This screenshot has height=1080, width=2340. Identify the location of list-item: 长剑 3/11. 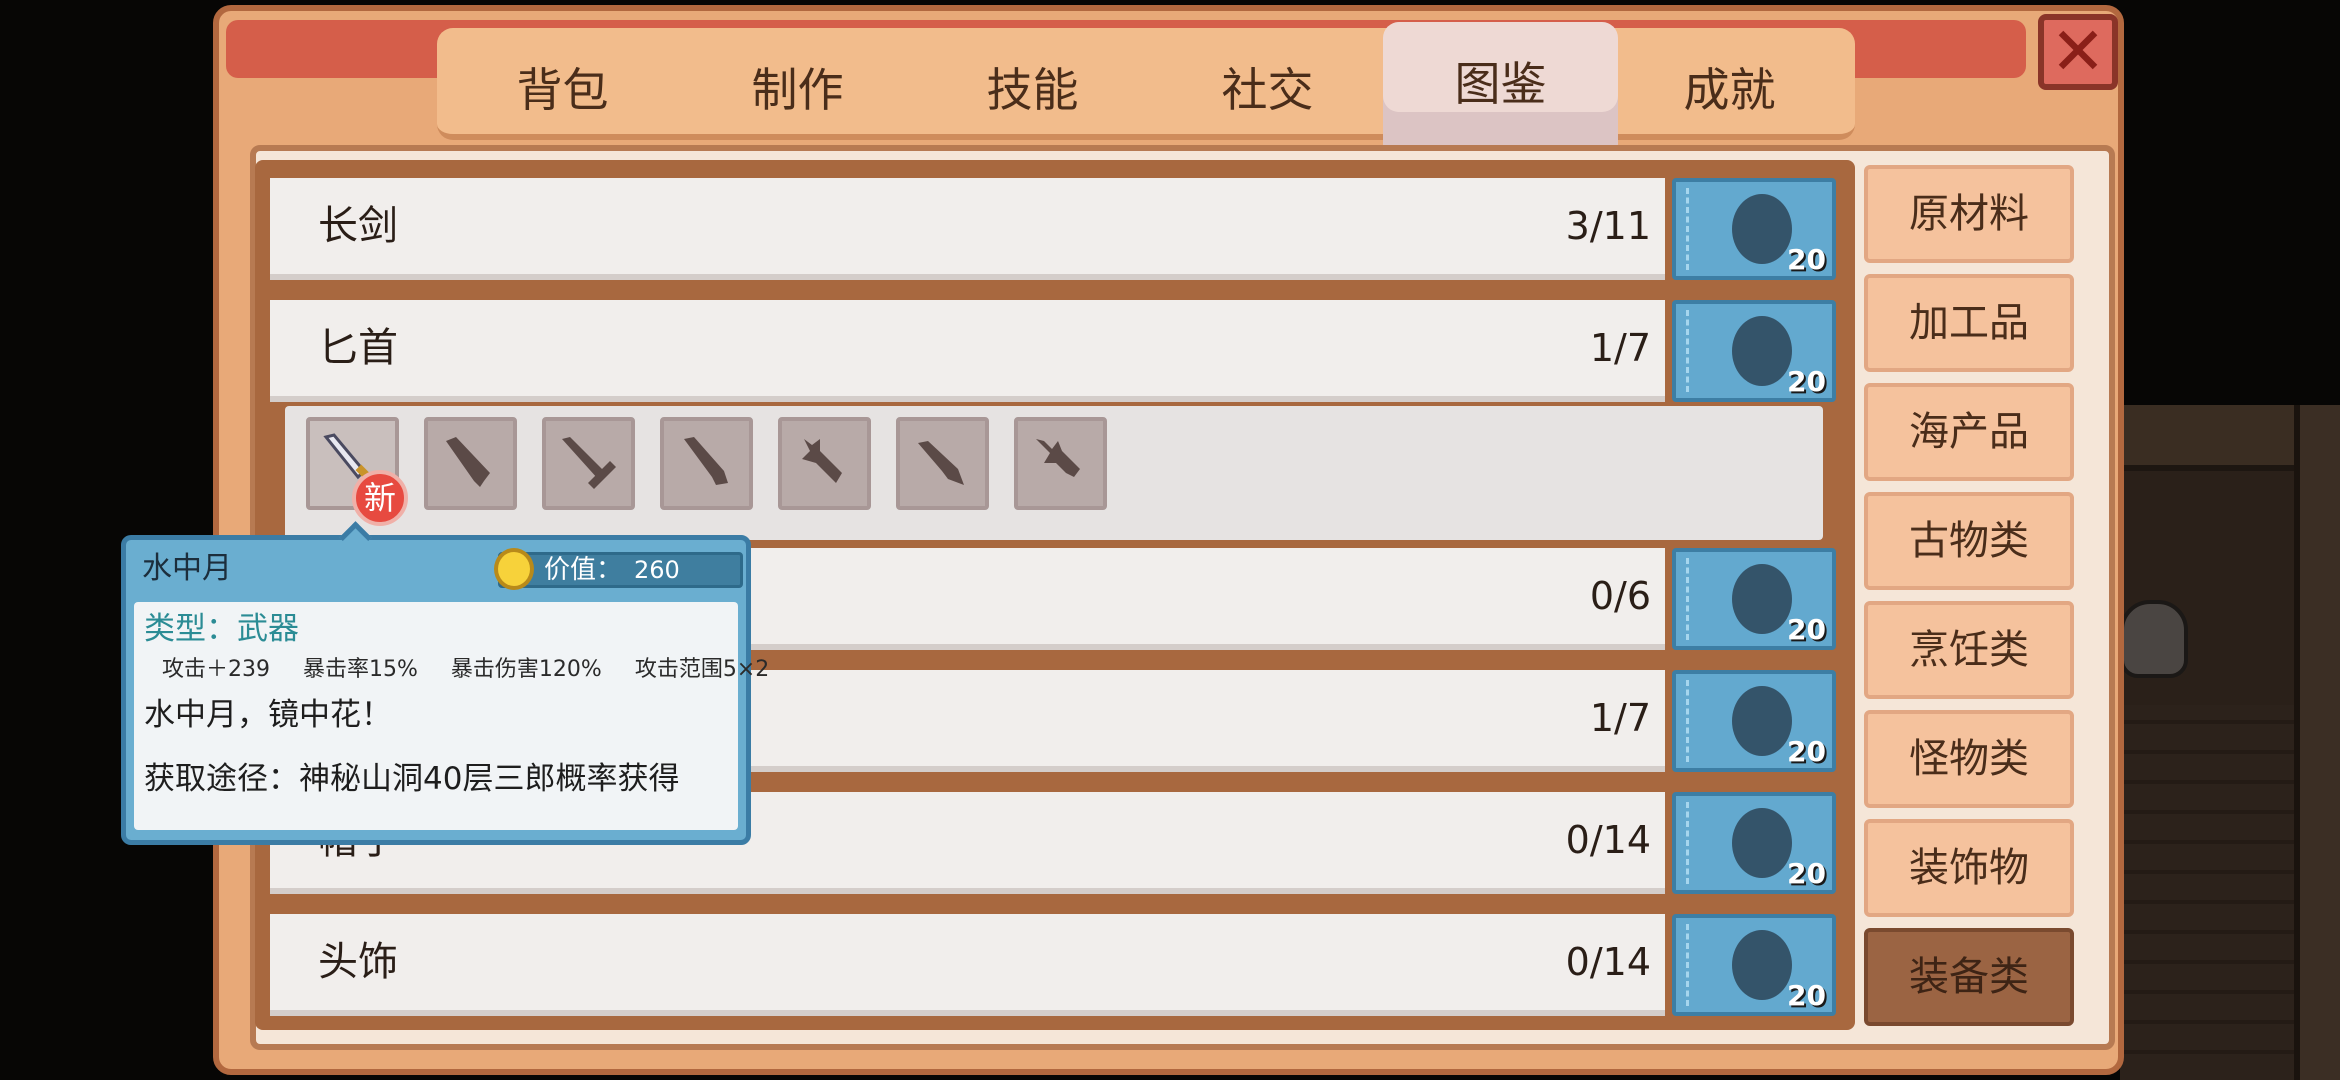
(967, 229).